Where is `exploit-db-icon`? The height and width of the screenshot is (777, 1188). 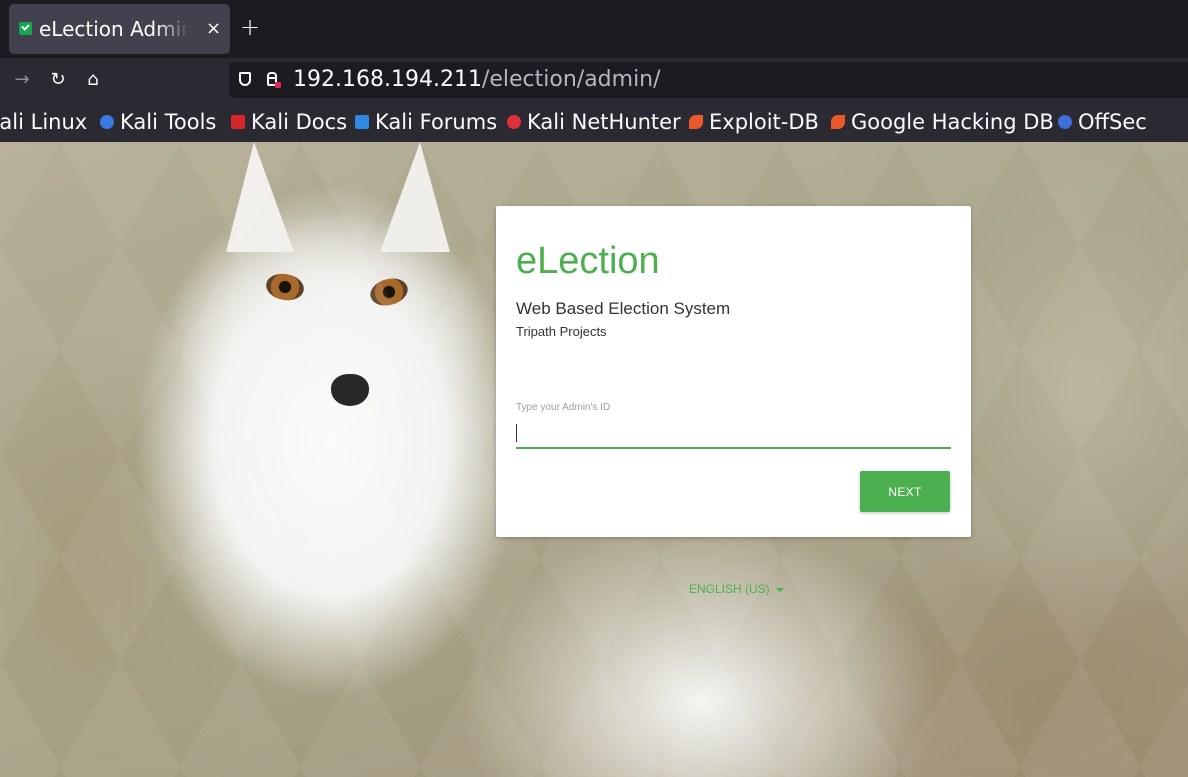
exploit-db-icon is located at coordinates (696, 122).